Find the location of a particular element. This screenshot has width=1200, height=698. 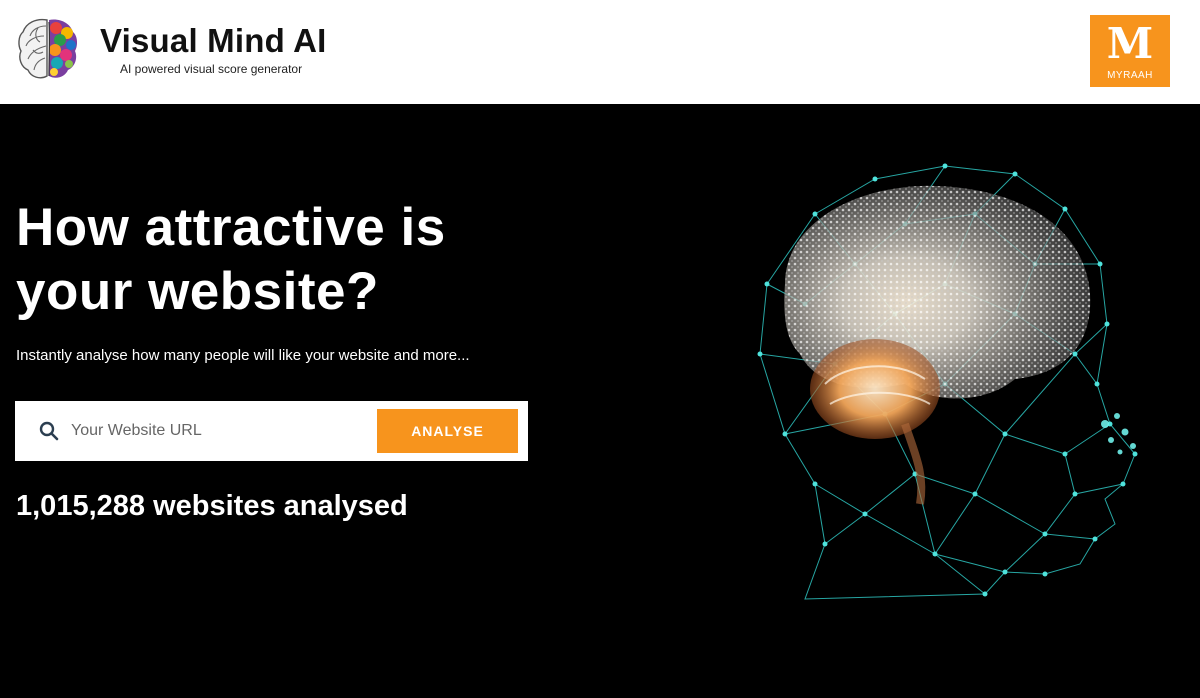

myraah-logo-letter: M is located at coordinates (1130, 43).